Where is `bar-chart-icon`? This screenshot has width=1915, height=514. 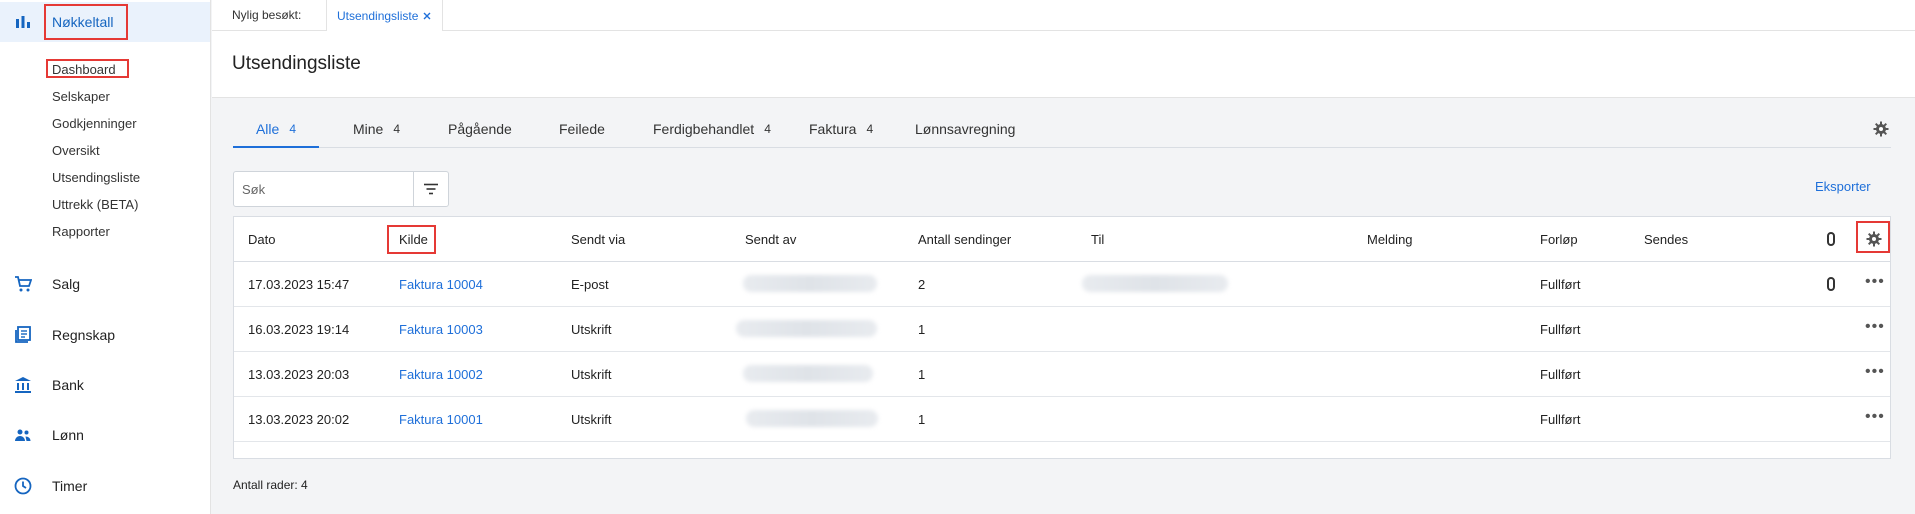
bar-chart-icon is located at coordinates (23, 22).